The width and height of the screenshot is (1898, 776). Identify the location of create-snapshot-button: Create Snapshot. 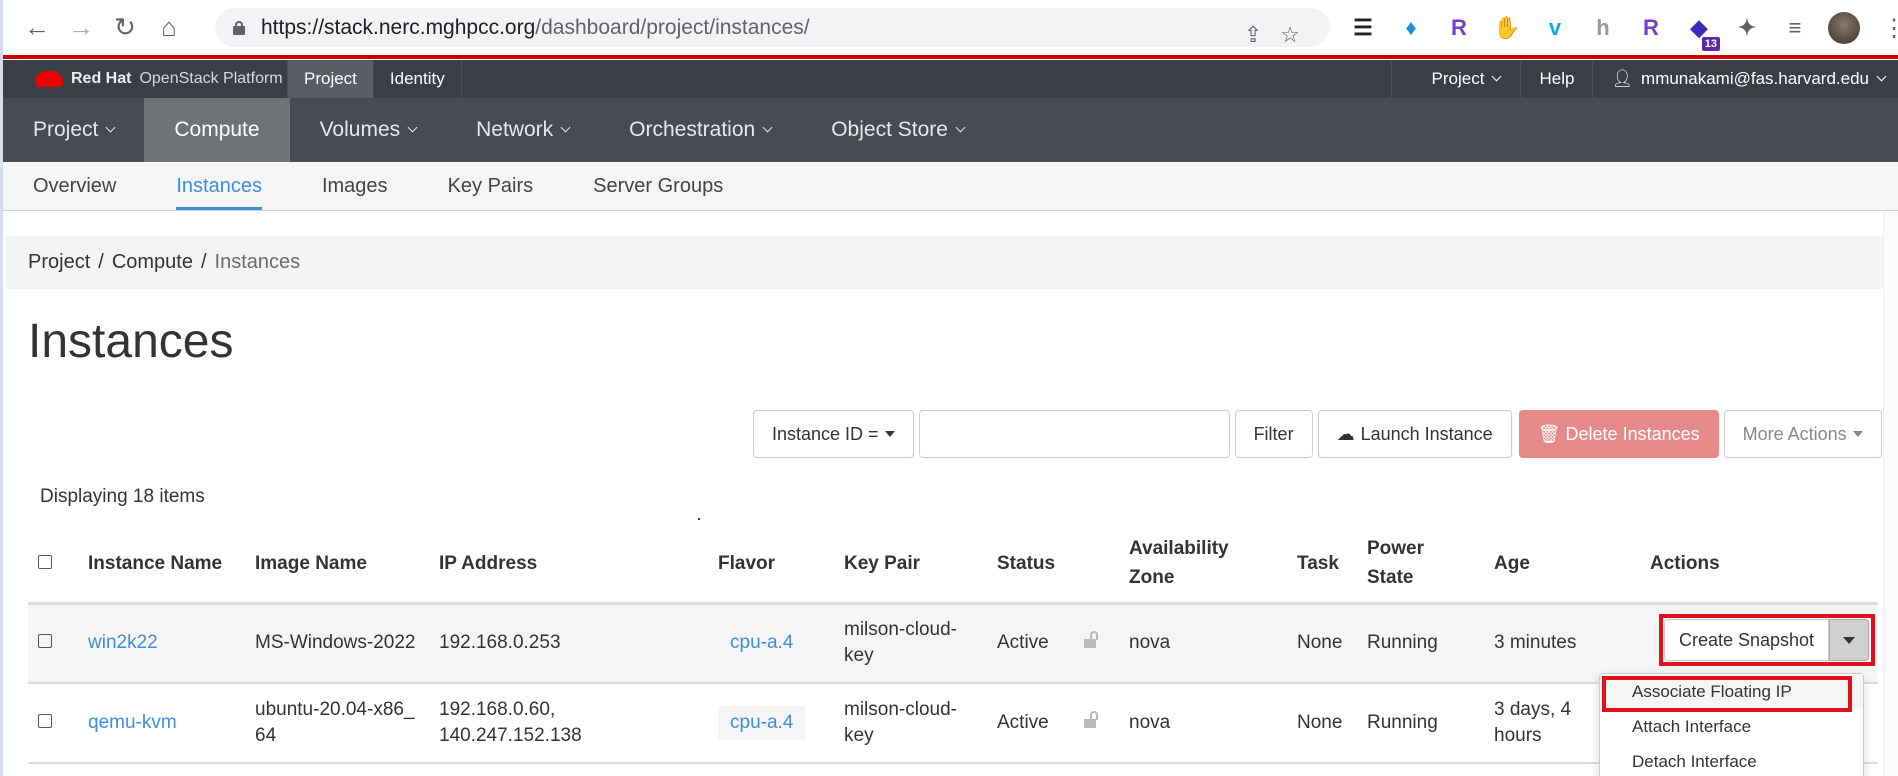
(1746, 640).